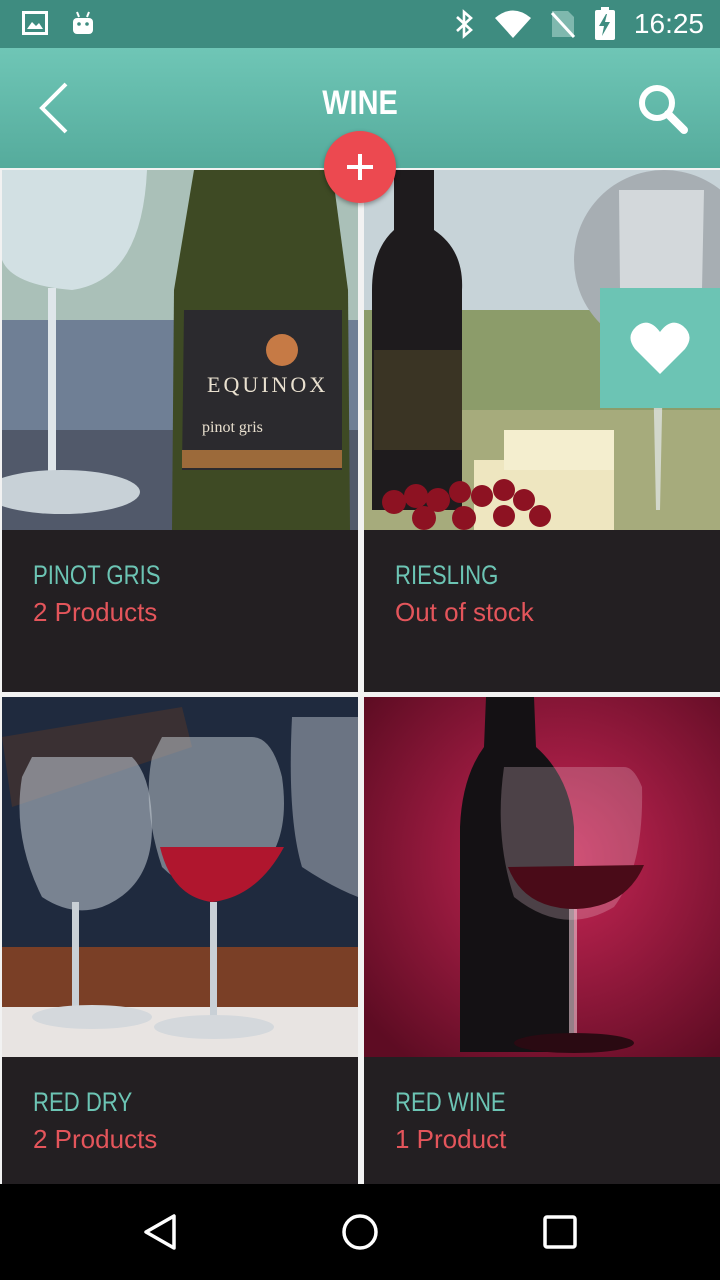 The width and height of the screenshot is (720, 1280). What do you see at coordinates (450, 1102) in the screenshot?
I see `category-name: RED WINE` at bounding box center [450, 1102].